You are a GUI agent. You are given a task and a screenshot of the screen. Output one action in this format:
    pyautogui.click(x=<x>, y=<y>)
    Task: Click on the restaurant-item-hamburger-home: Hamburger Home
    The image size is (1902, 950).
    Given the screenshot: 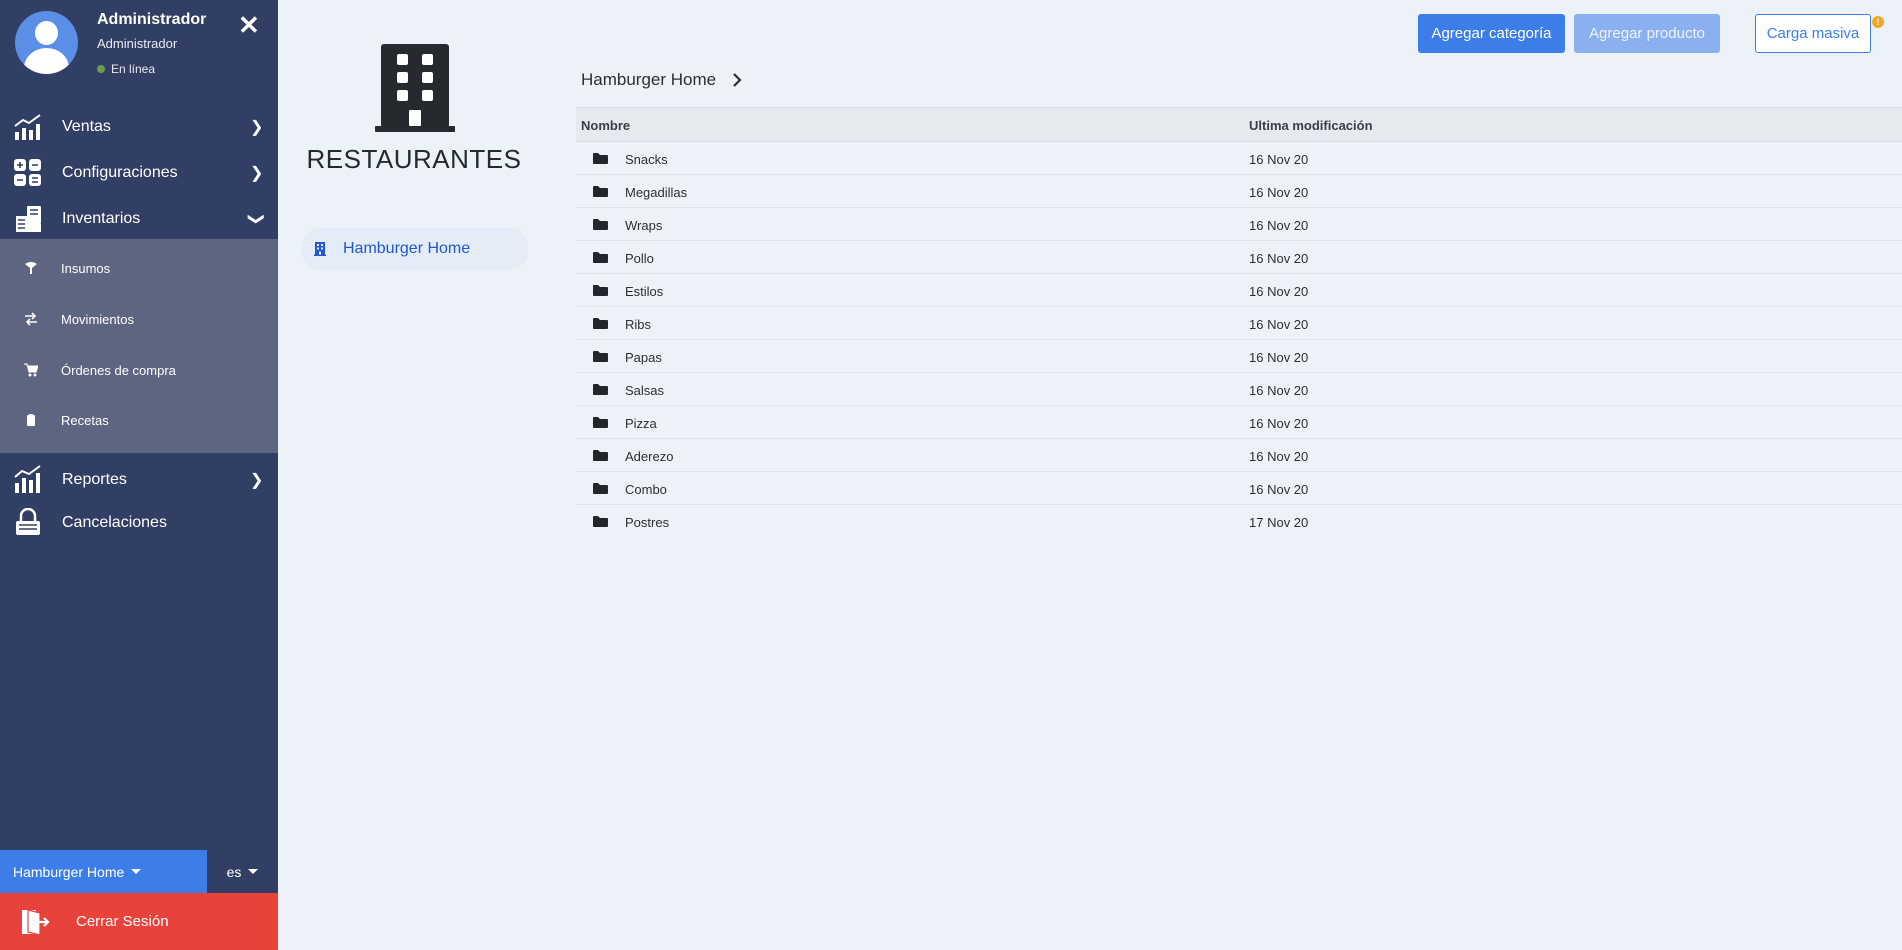 What is the action you would take?
    pyautogui.click(x=415, y=249)
    